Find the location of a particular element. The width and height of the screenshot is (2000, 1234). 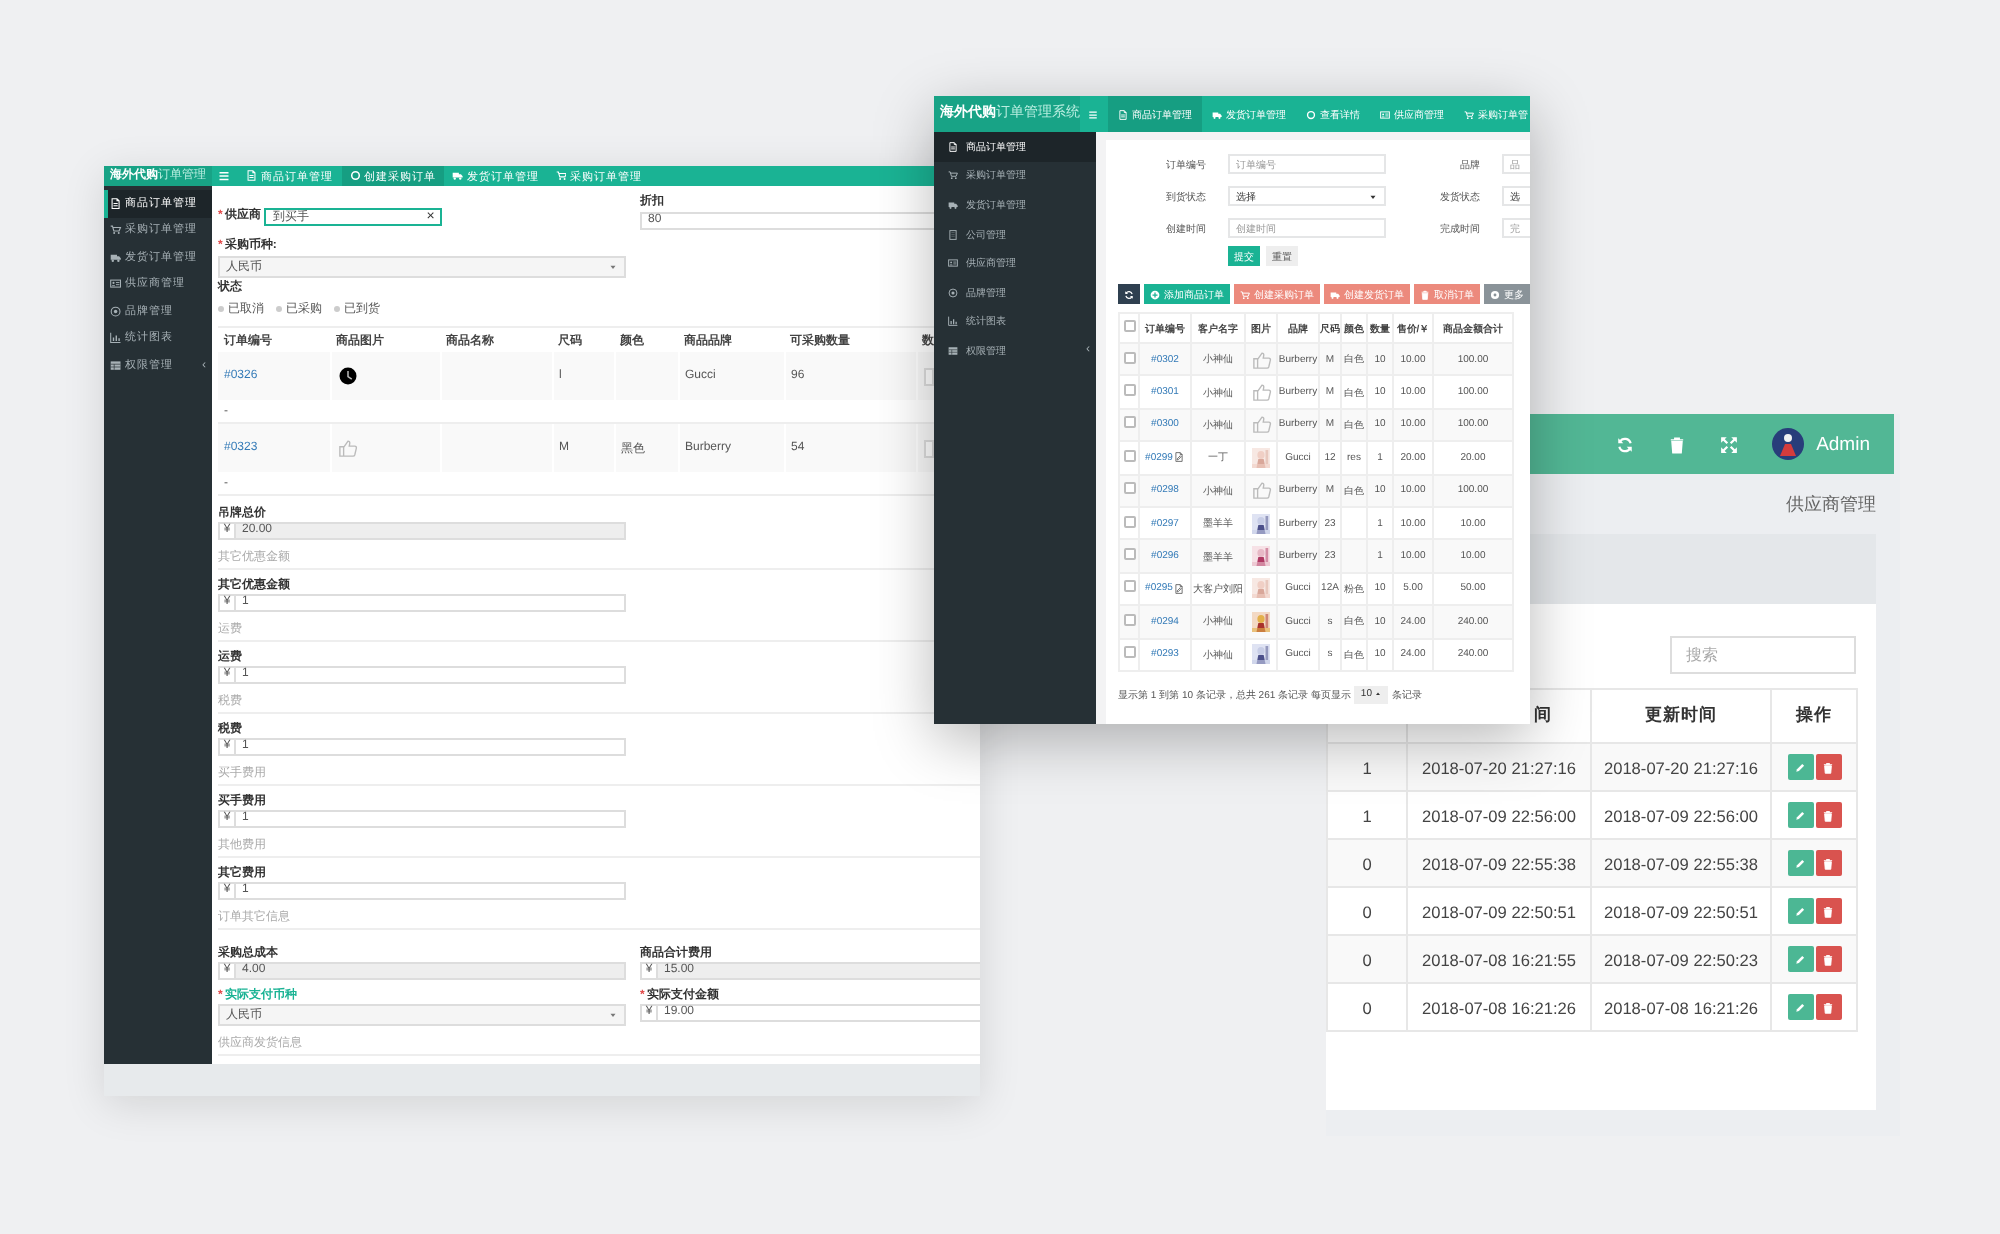

avatar is located at coordinates (1788, 444).